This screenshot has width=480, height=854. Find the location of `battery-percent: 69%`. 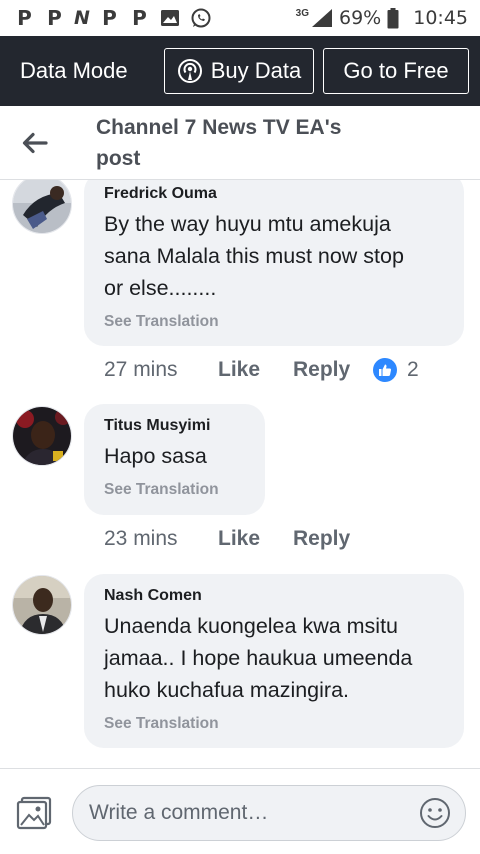

battery-percent: 69% is located at coordinates (360, 18).